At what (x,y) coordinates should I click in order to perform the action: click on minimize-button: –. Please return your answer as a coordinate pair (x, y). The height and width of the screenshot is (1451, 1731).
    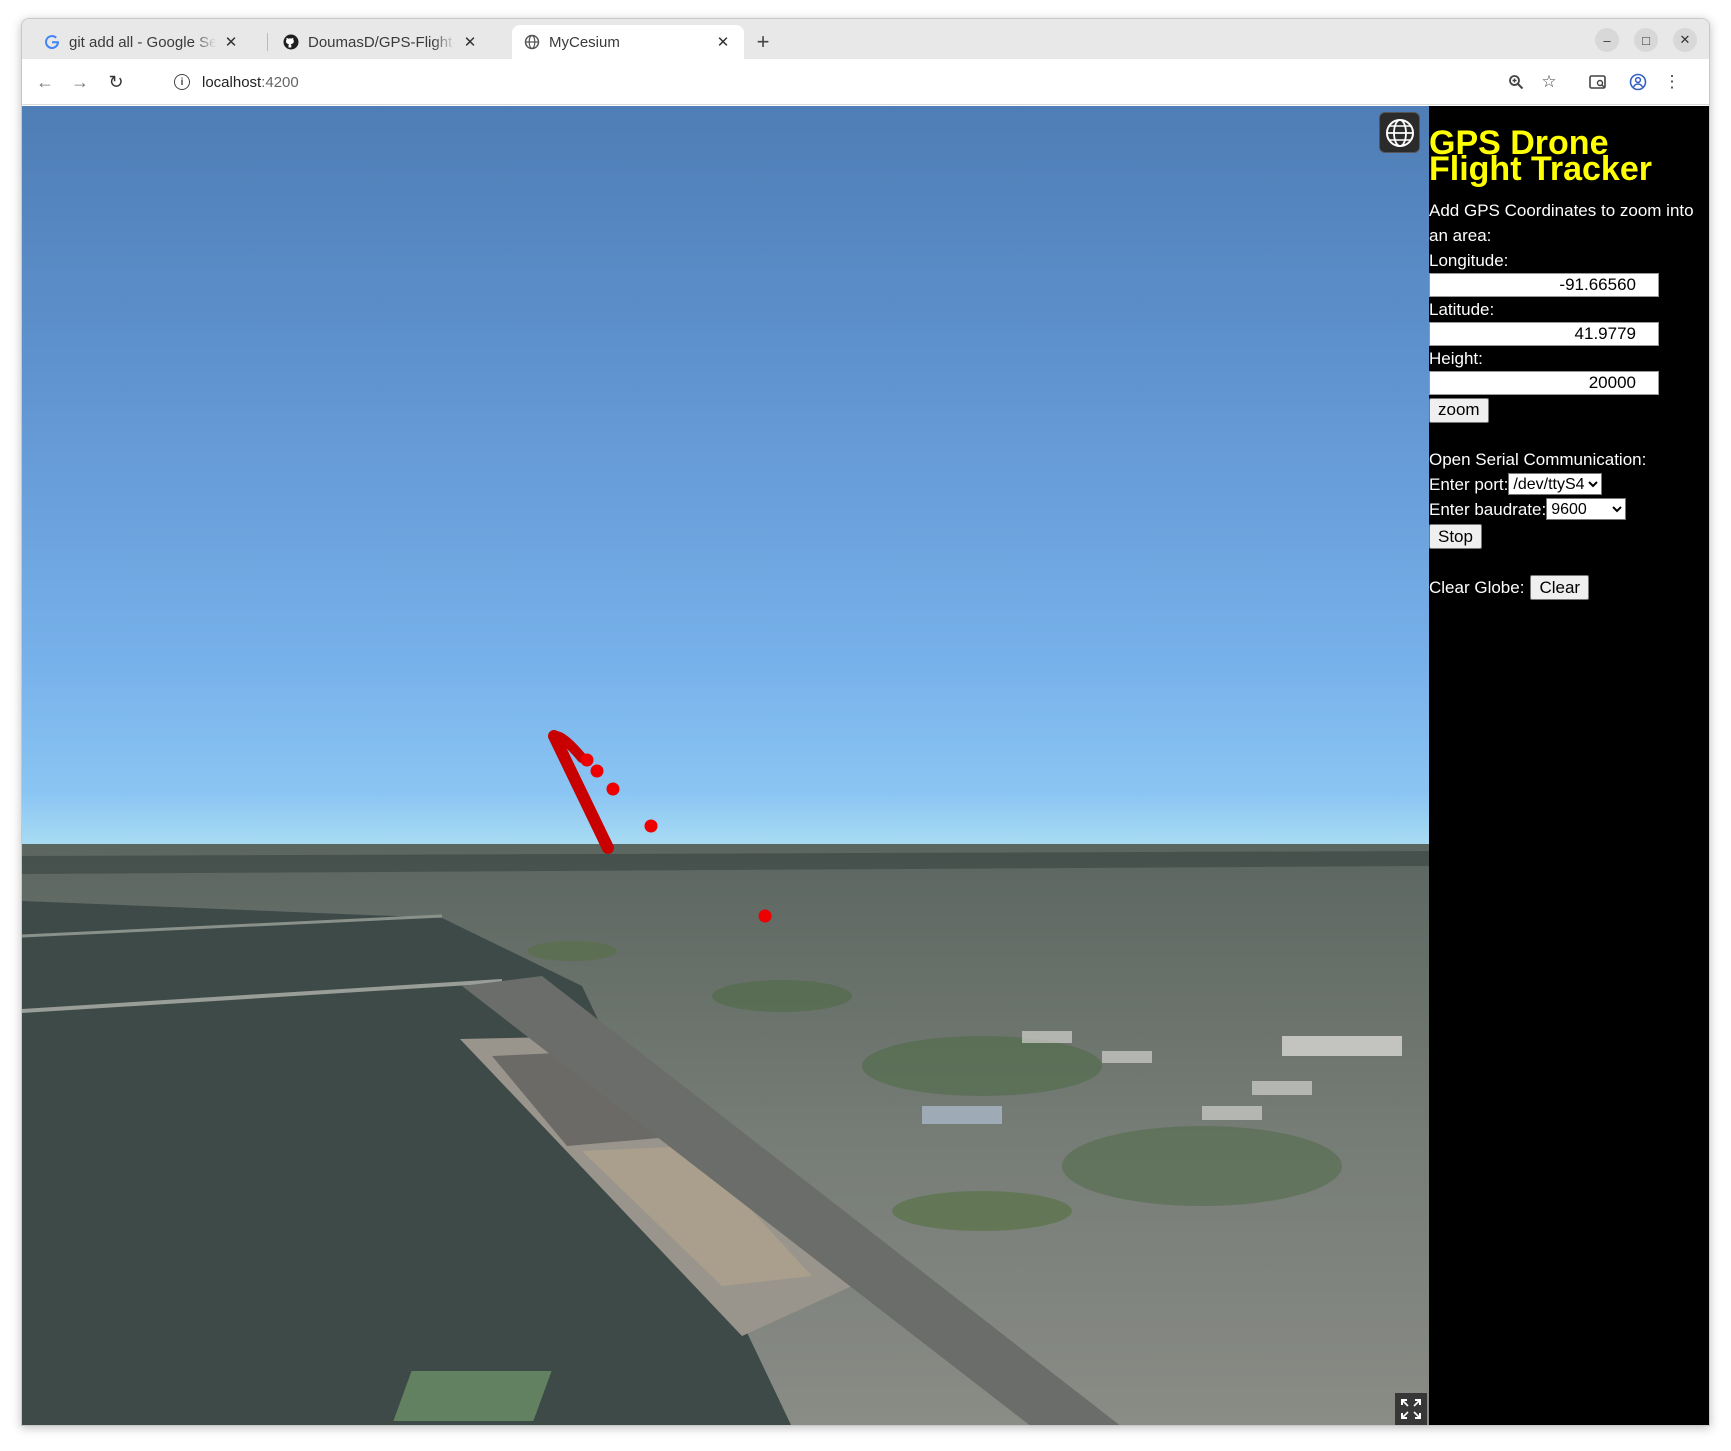
    Looking at the image, I should click on (1607, 40).